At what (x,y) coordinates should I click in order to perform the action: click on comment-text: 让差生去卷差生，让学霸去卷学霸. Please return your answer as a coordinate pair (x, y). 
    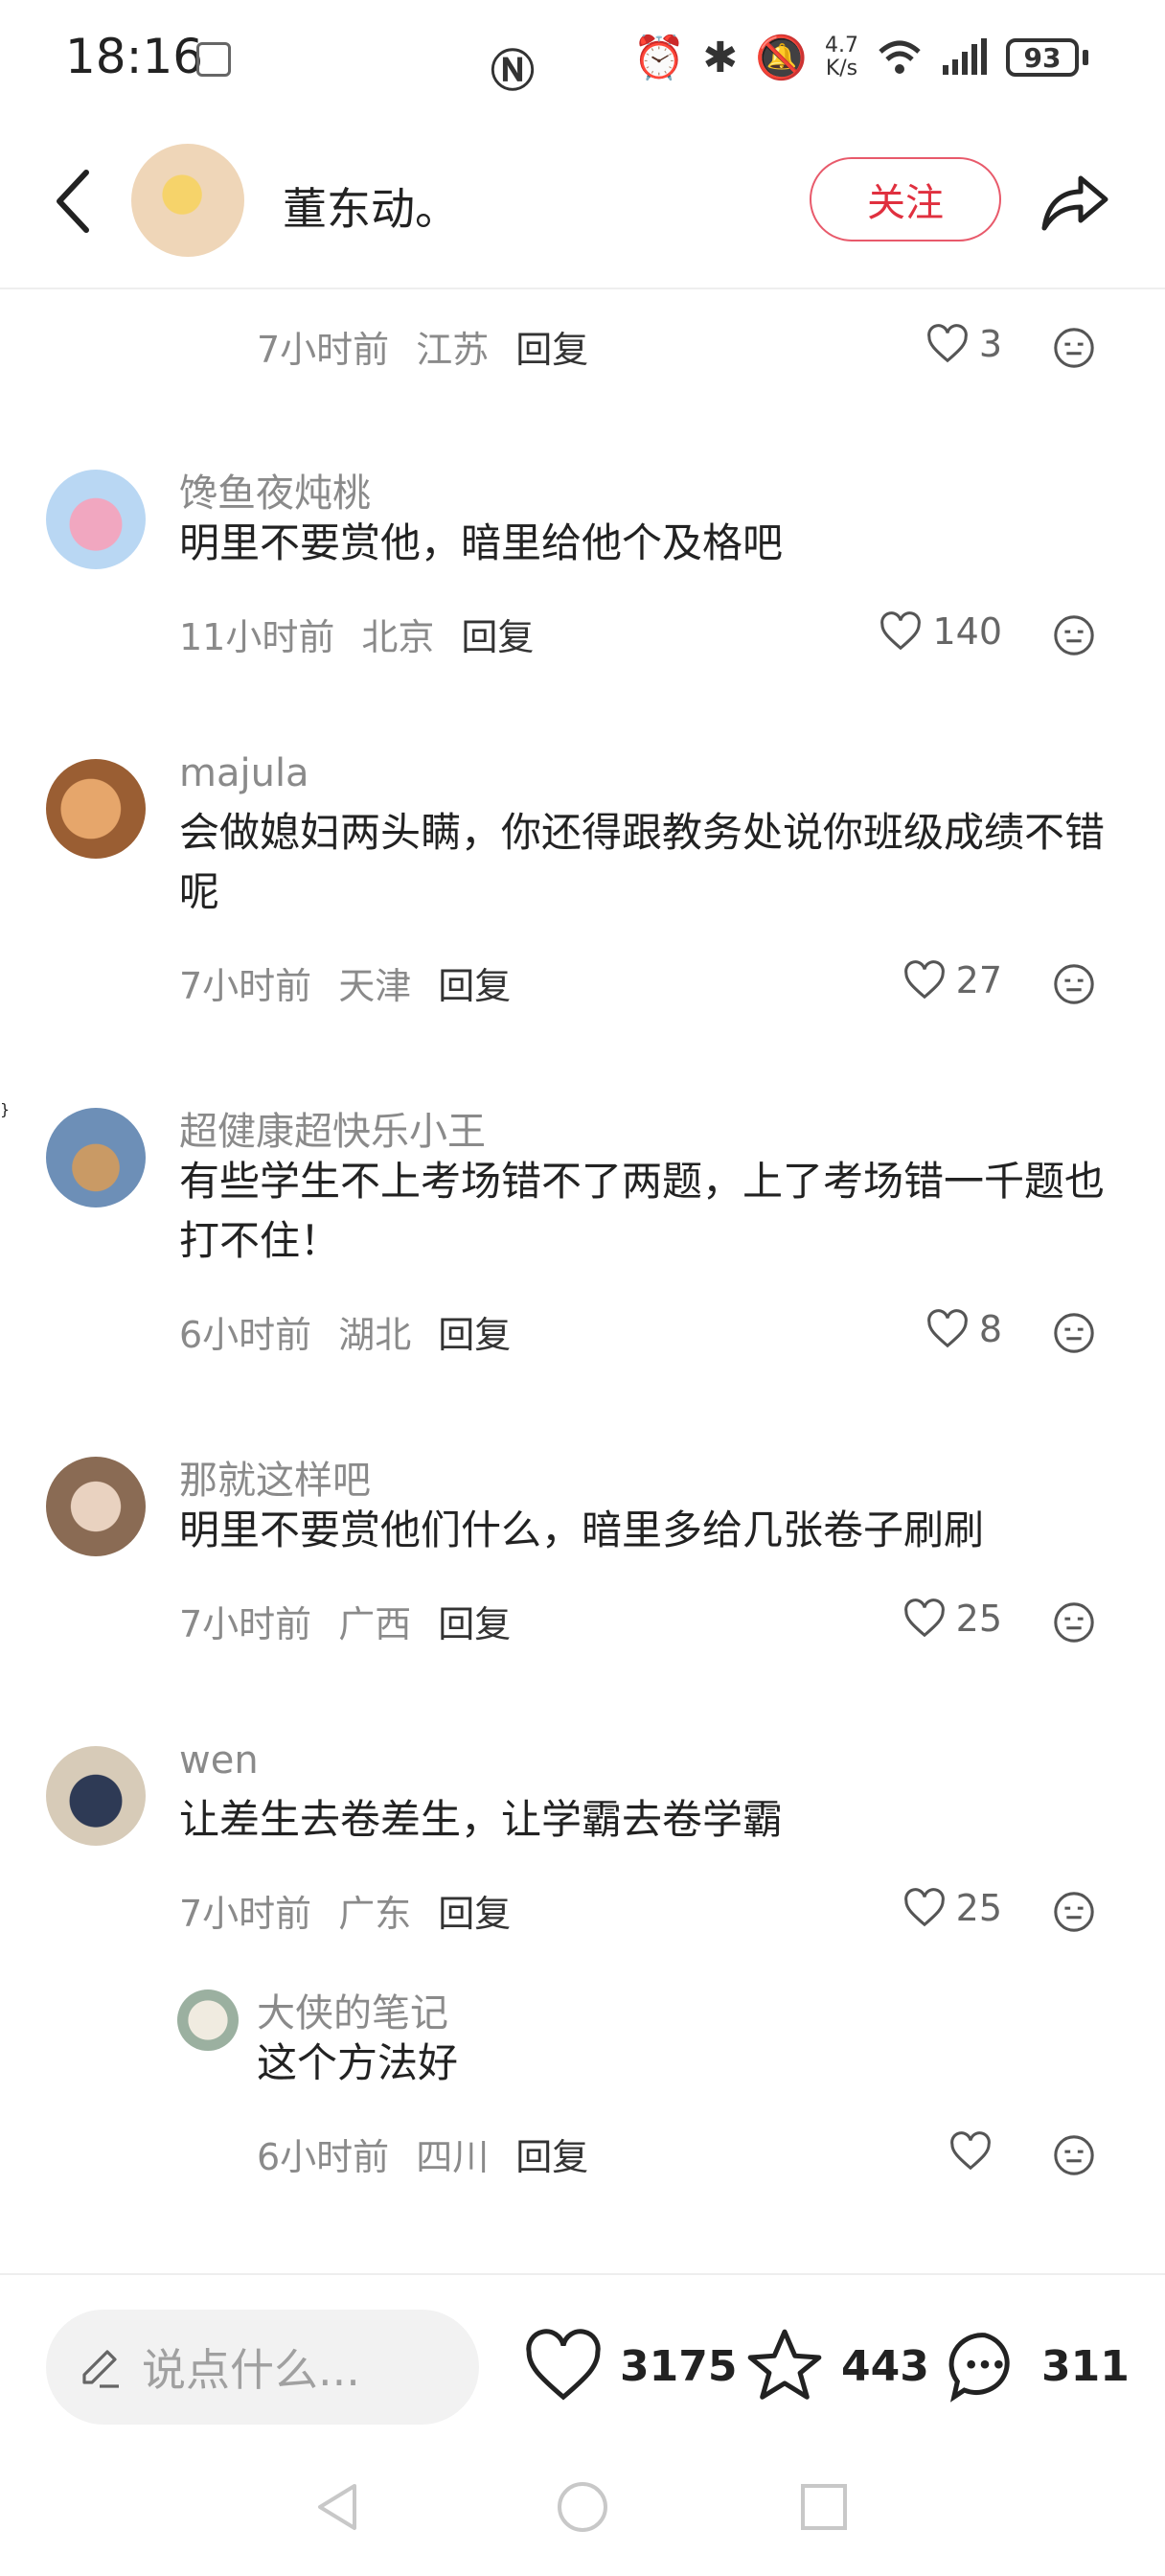
    Looking at the image, I should click on (482, 1819).